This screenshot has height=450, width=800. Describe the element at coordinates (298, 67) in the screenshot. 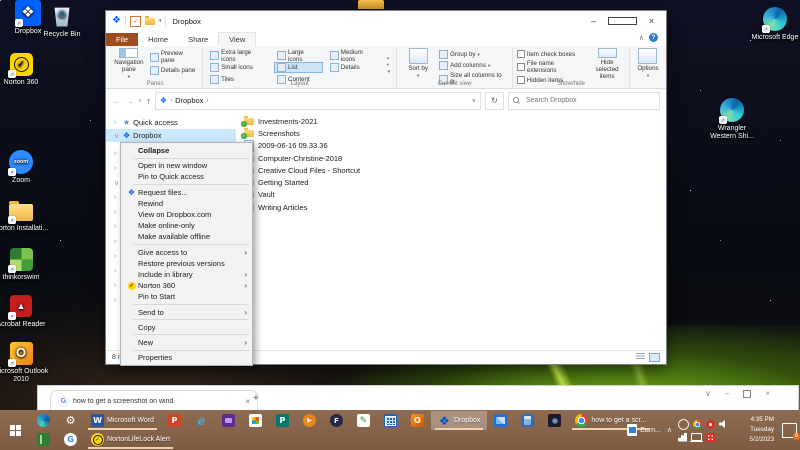

I see `layout-option: List` at that location.